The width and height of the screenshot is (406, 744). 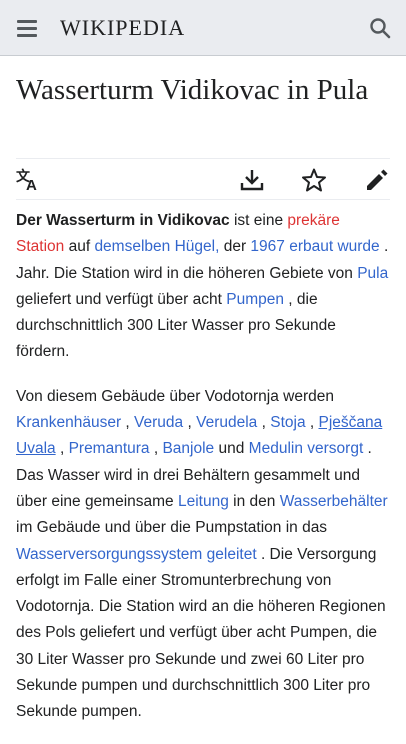 What do you see at coordinates (31, 185) in the screenshot?
I see `svg-text: A` at bounding box center [31, 185].